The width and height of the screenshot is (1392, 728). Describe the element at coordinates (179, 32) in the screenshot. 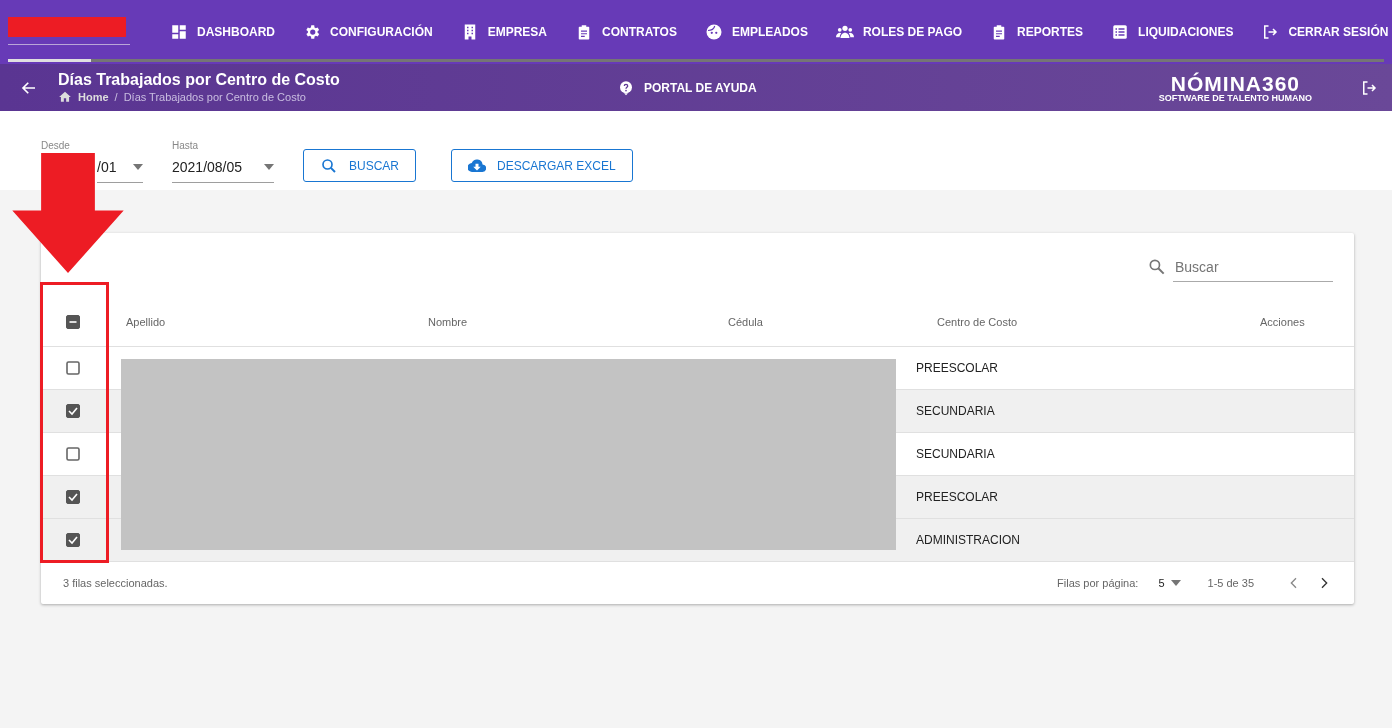

I see `dashboard-icon` at that location.